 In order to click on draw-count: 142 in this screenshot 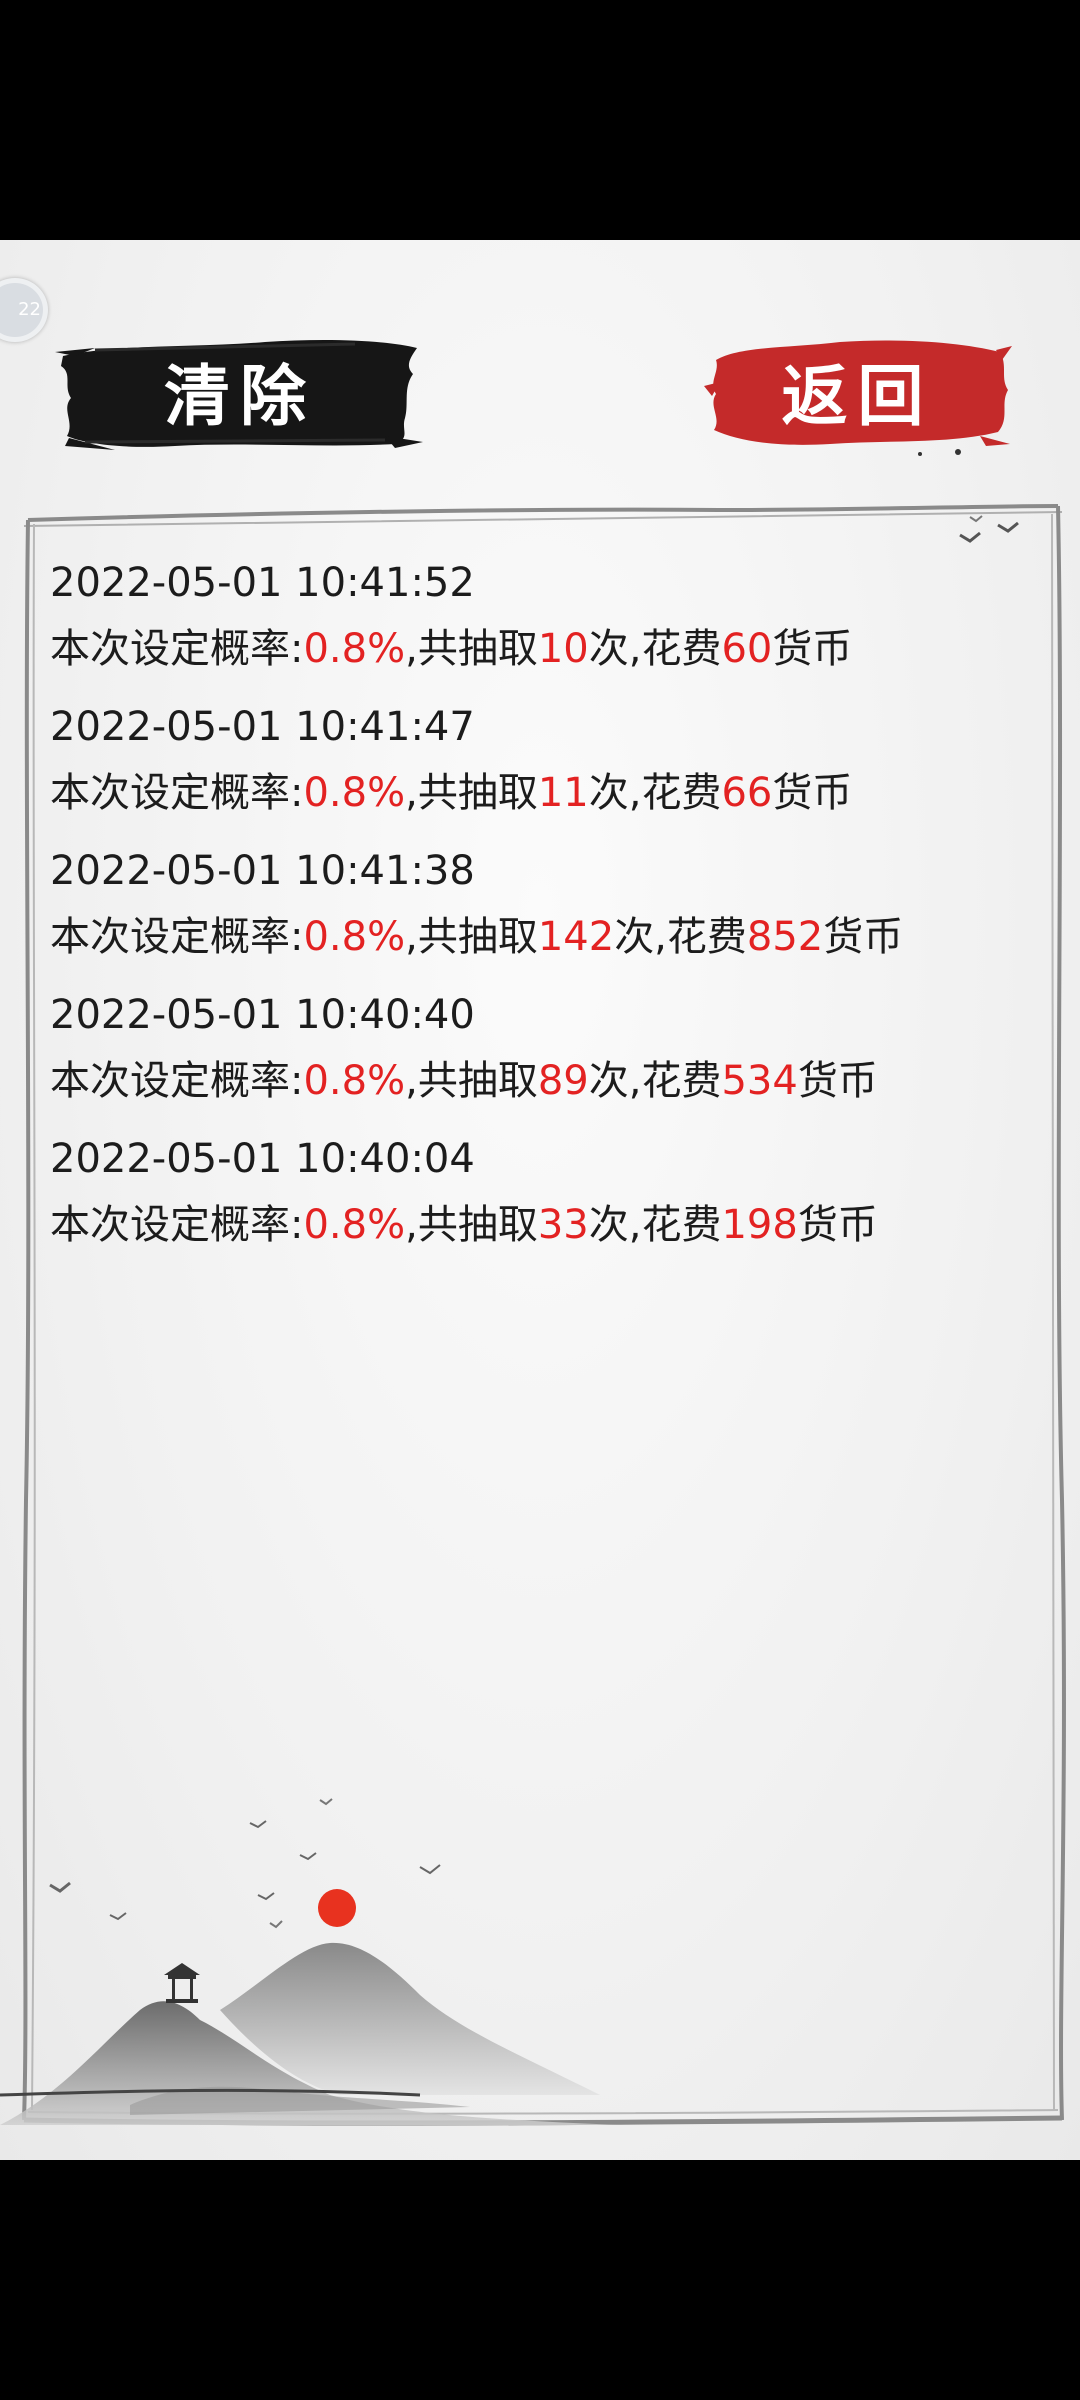, I will do `click(576, 937)`.